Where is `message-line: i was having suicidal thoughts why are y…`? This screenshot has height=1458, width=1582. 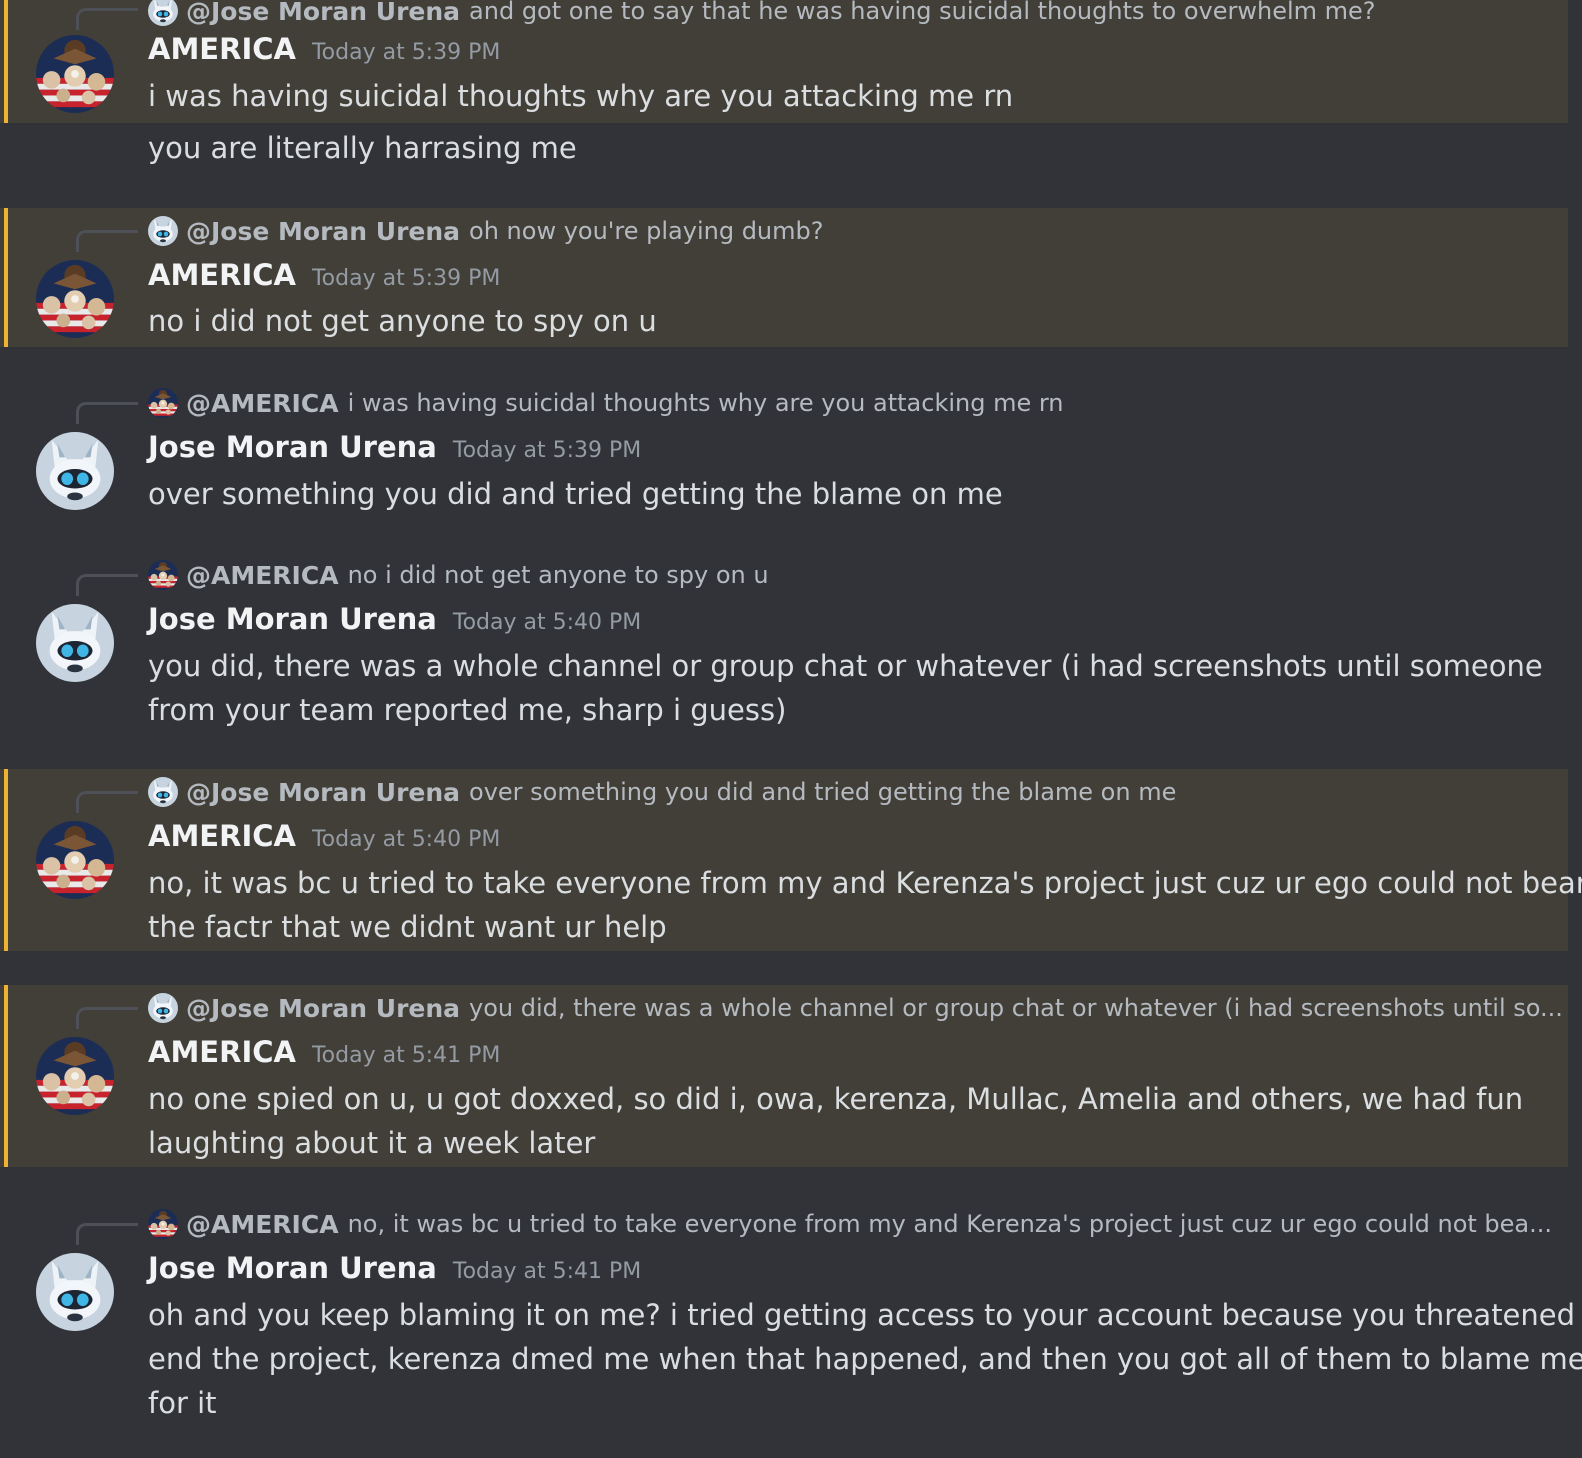 message-line: i was having suicidal thoughts why are y… is located at coordinates (581, 96).